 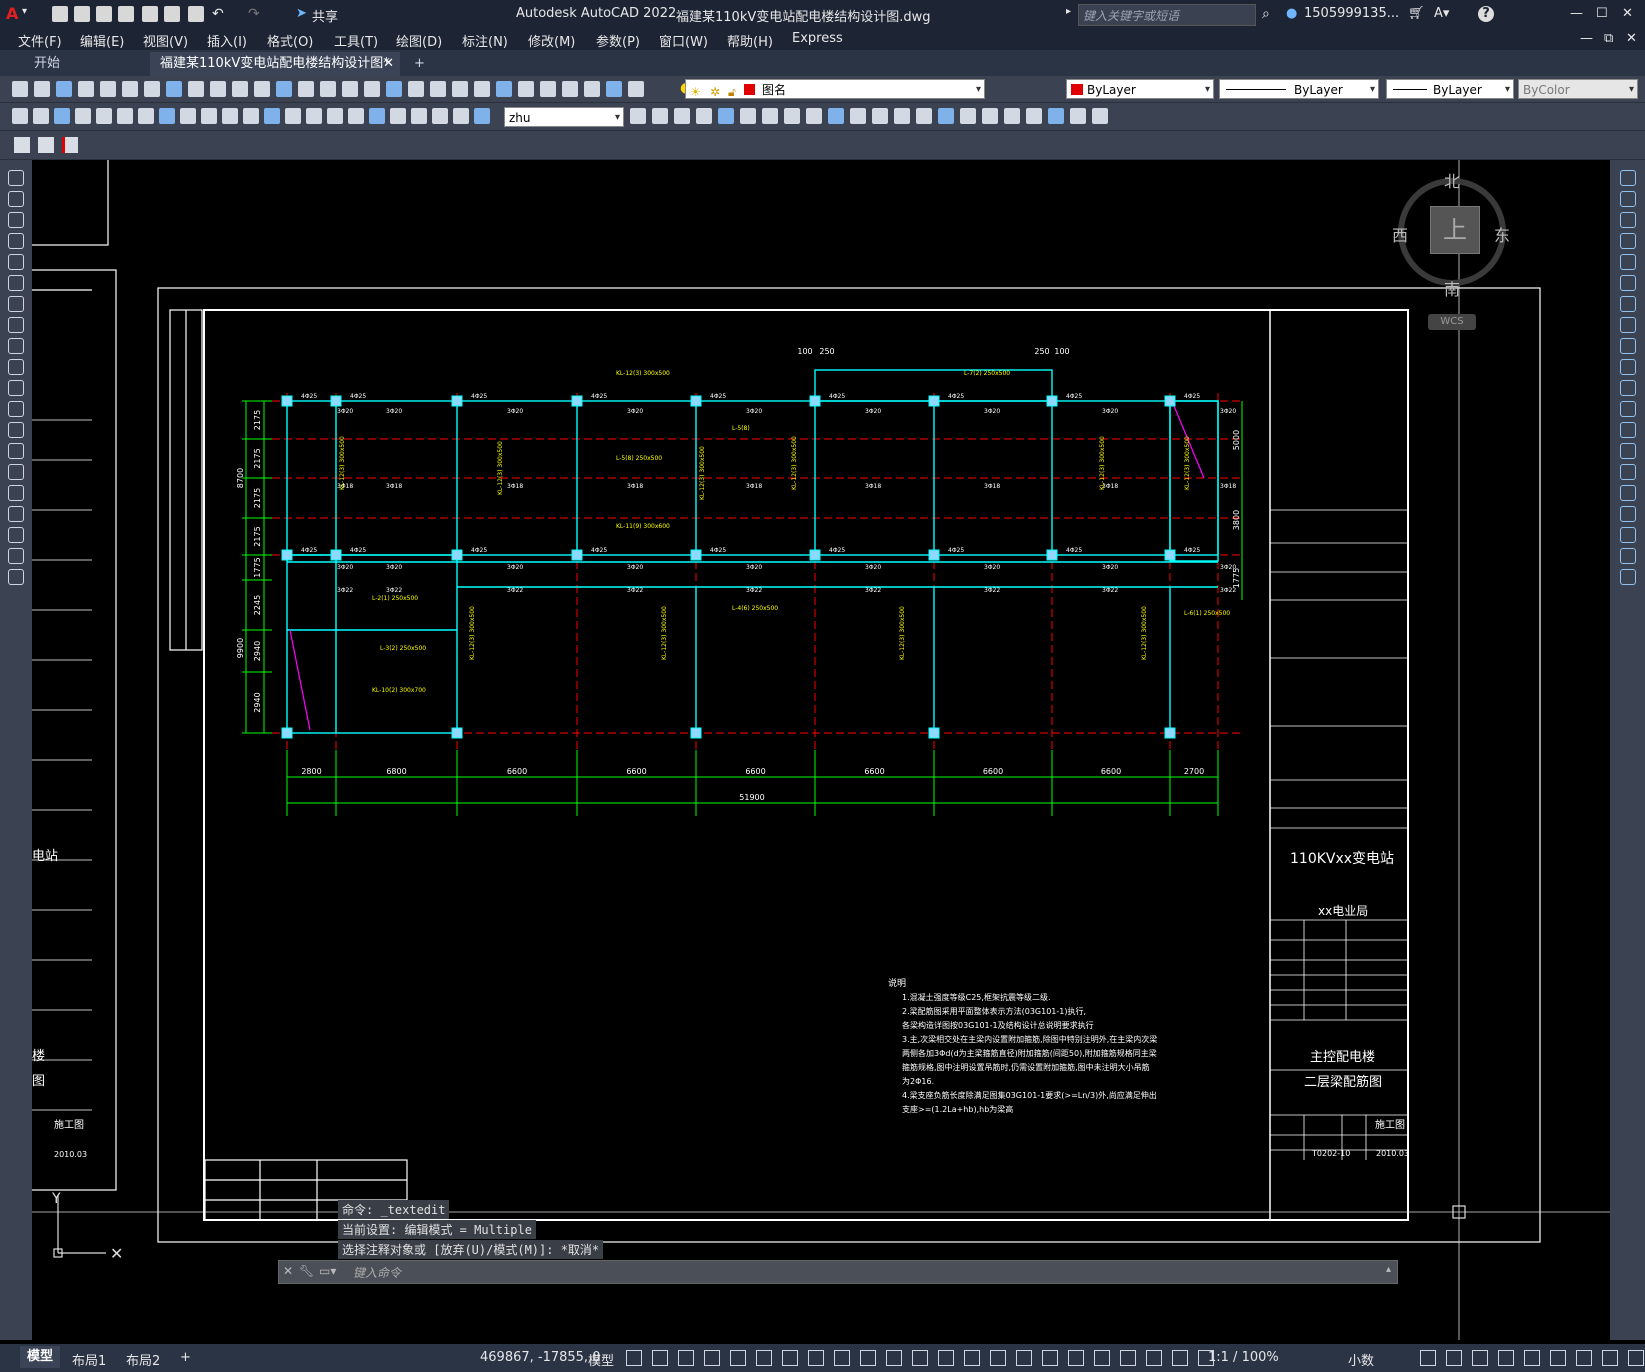 What do you see at coordinates (1299, 89) in the screenshot?
I see `linetype-dropdown: ByLayer ▾` at bounding box center [1299, 89].